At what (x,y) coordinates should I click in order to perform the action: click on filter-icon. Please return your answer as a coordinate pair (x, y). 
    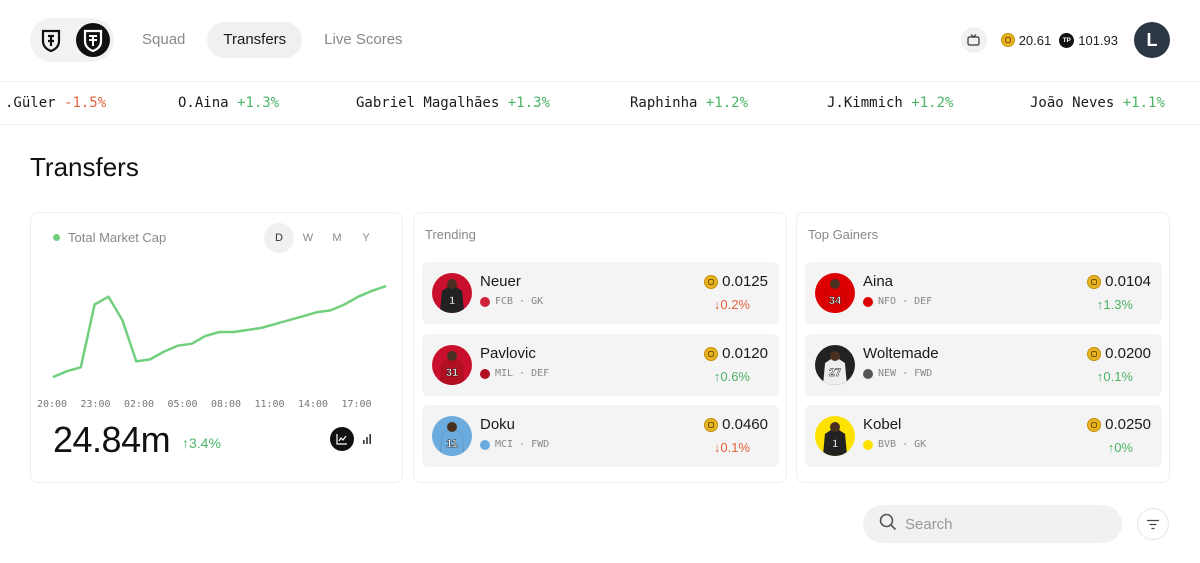
    Looking at the image, I should click on (1153, 524).